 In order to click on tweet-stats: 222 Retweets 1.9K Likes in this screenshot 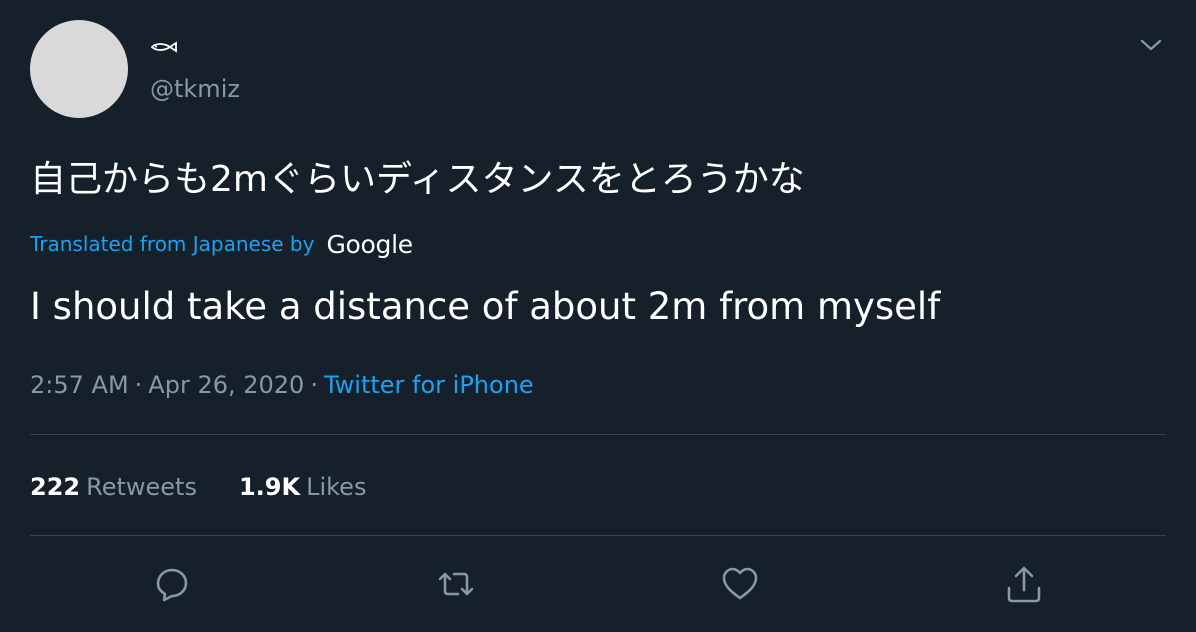, I will do `click(219, 487)`.